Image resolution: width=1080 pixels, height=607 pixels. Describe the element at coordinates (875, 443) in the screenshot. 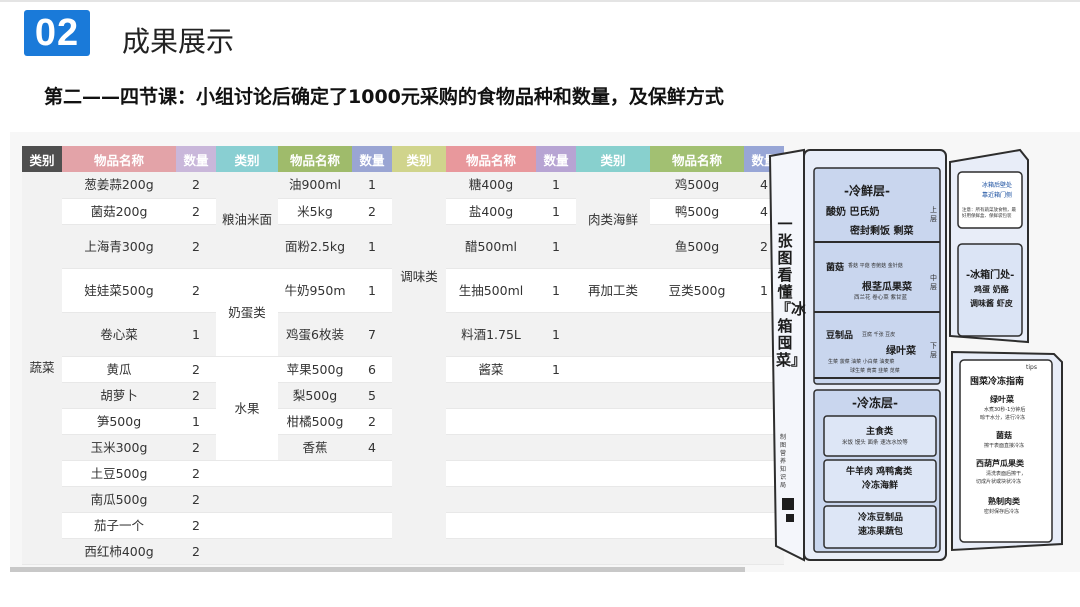

I see `freeze-drawer1-sub: 米饭 馒头 面条 速冻水饺等` at that location.